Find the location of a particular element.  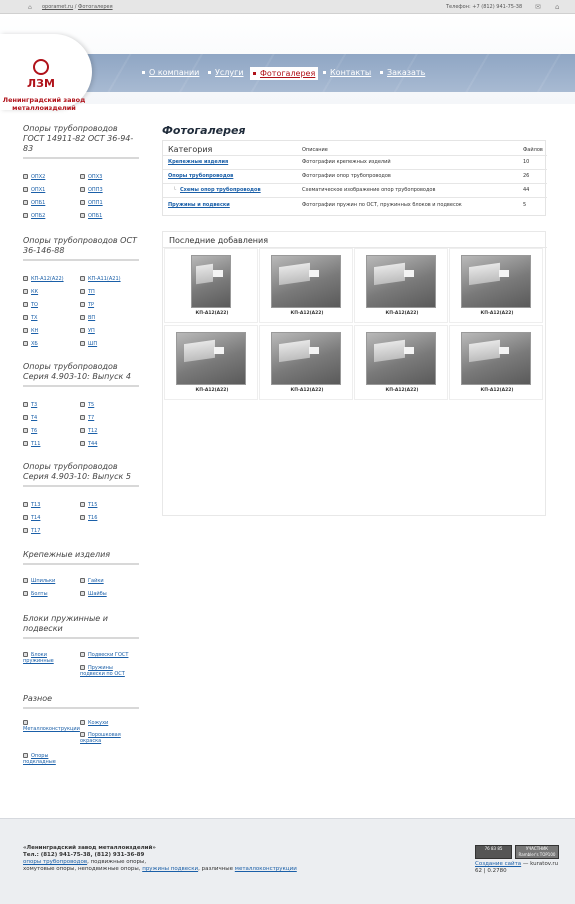

sidebar-item: Т16 is located at coordinates (88, 518).